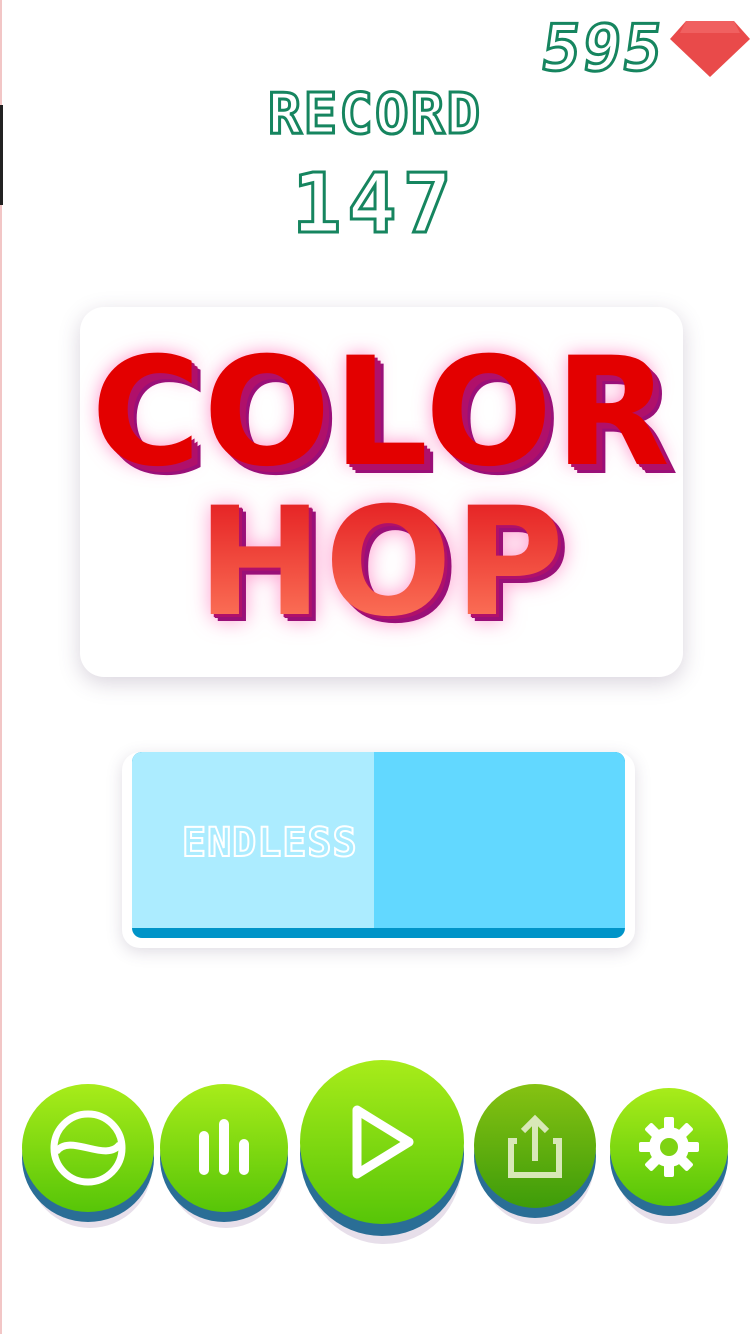  What do you see at coordinates (383, 1142) in the screenshot?
I see `play-icon` at bounding box center [383, 1142].